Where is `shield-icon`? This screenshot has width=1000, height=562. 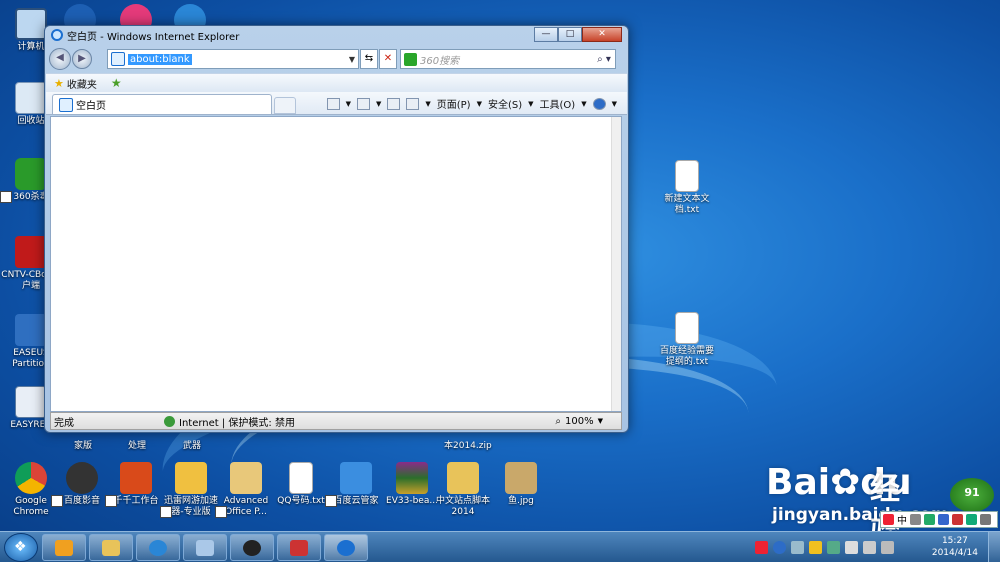
shield-icon is located at coordinates (31, 174).